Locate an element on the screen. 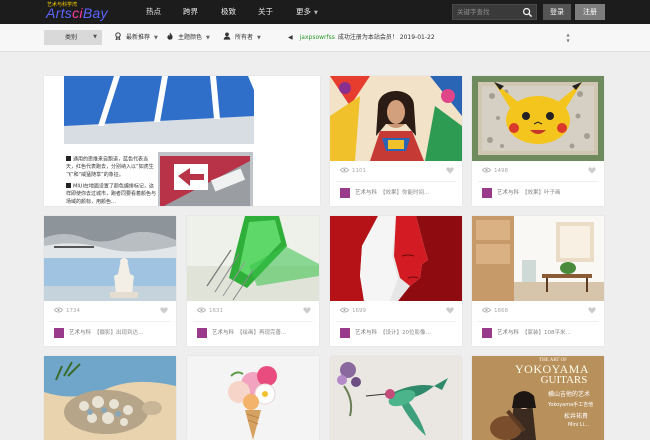  nav-hot: 热点 is located at coordinates (153, 12).